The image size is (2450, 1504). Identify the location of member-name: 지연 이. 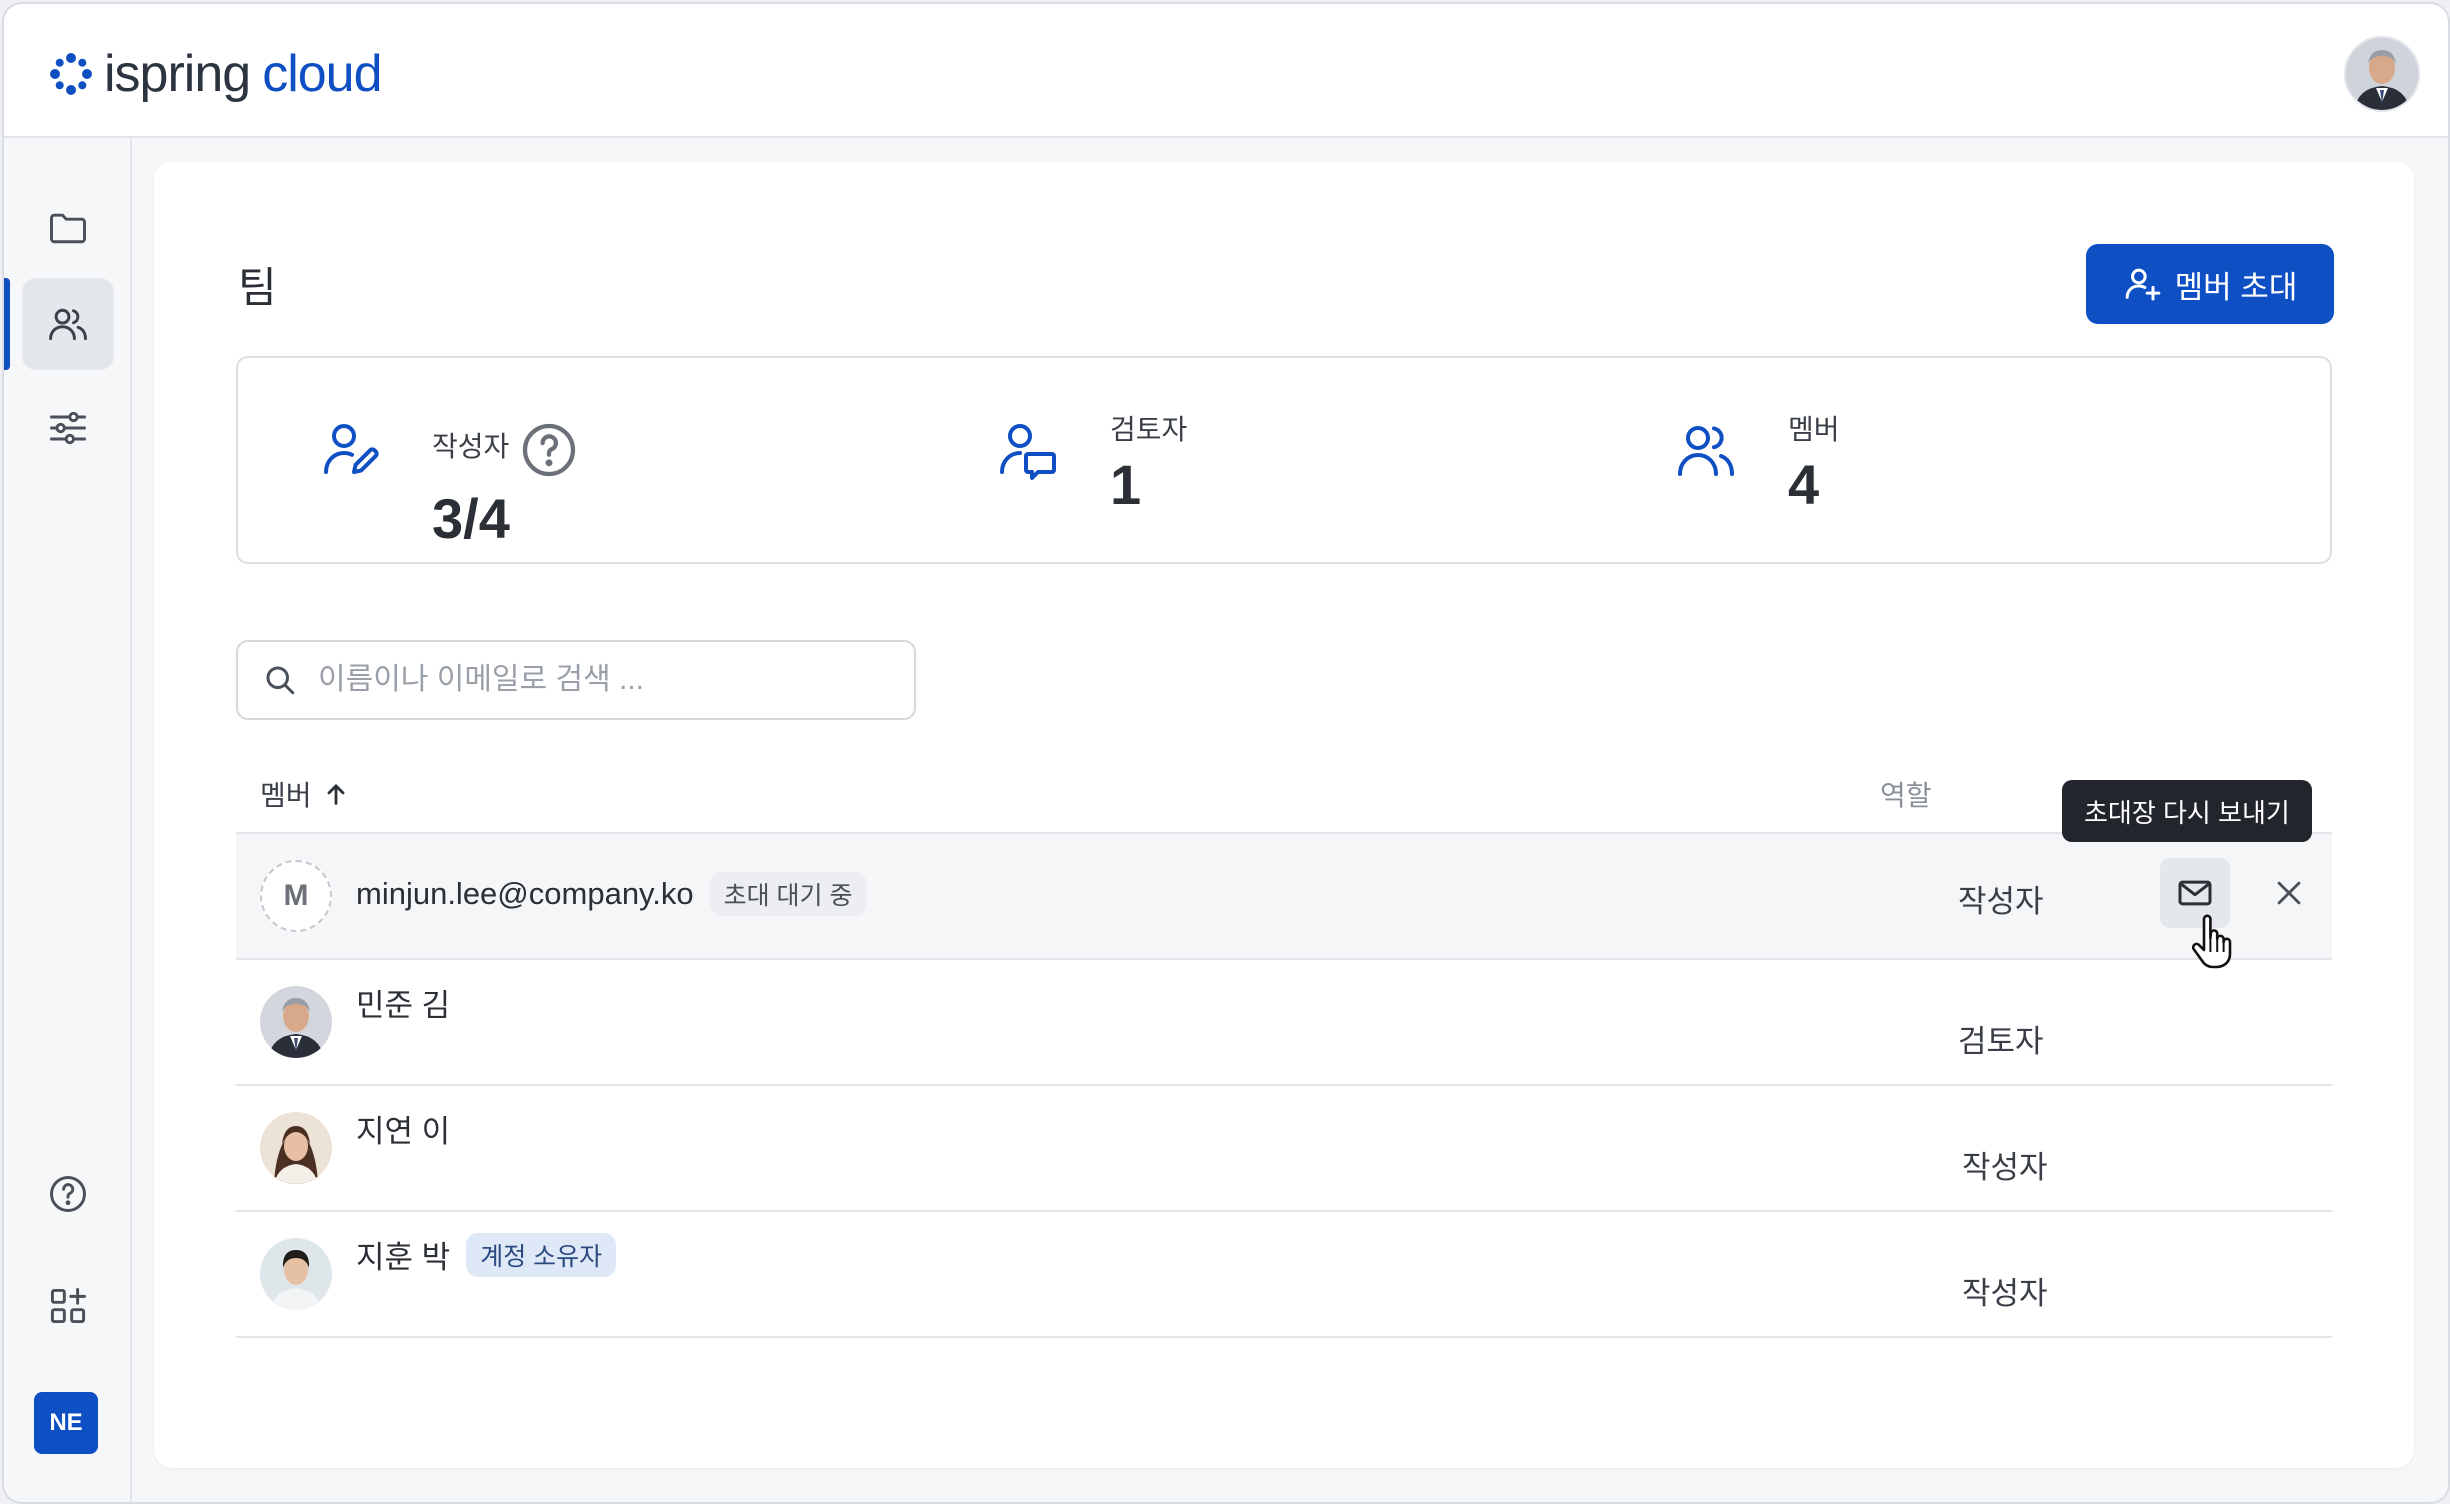
(403, 1131).